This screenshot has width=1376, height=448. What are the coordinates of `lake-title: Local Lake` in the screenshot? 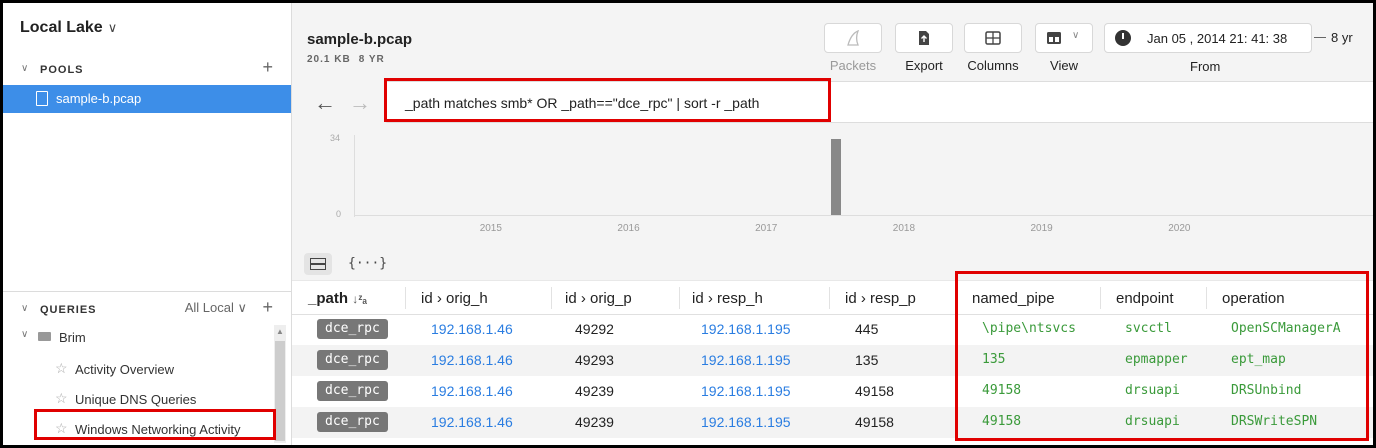 It's located at (61, 27).